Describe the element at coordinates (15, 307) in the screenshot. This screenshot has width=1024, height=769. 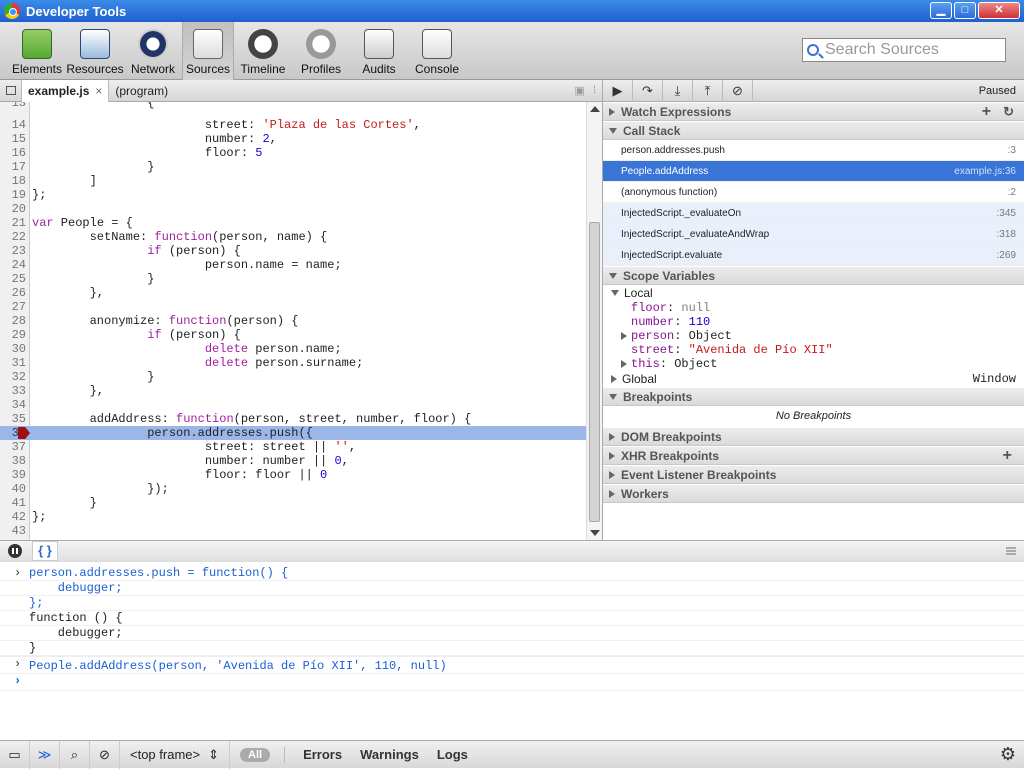
I see `line-number: 27` at that location.